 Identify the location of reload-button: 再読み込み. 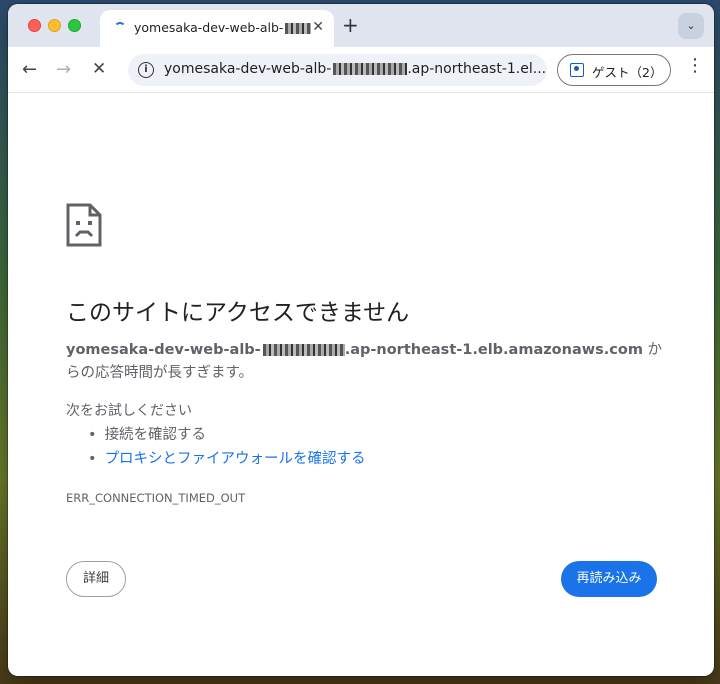
(609, 579).